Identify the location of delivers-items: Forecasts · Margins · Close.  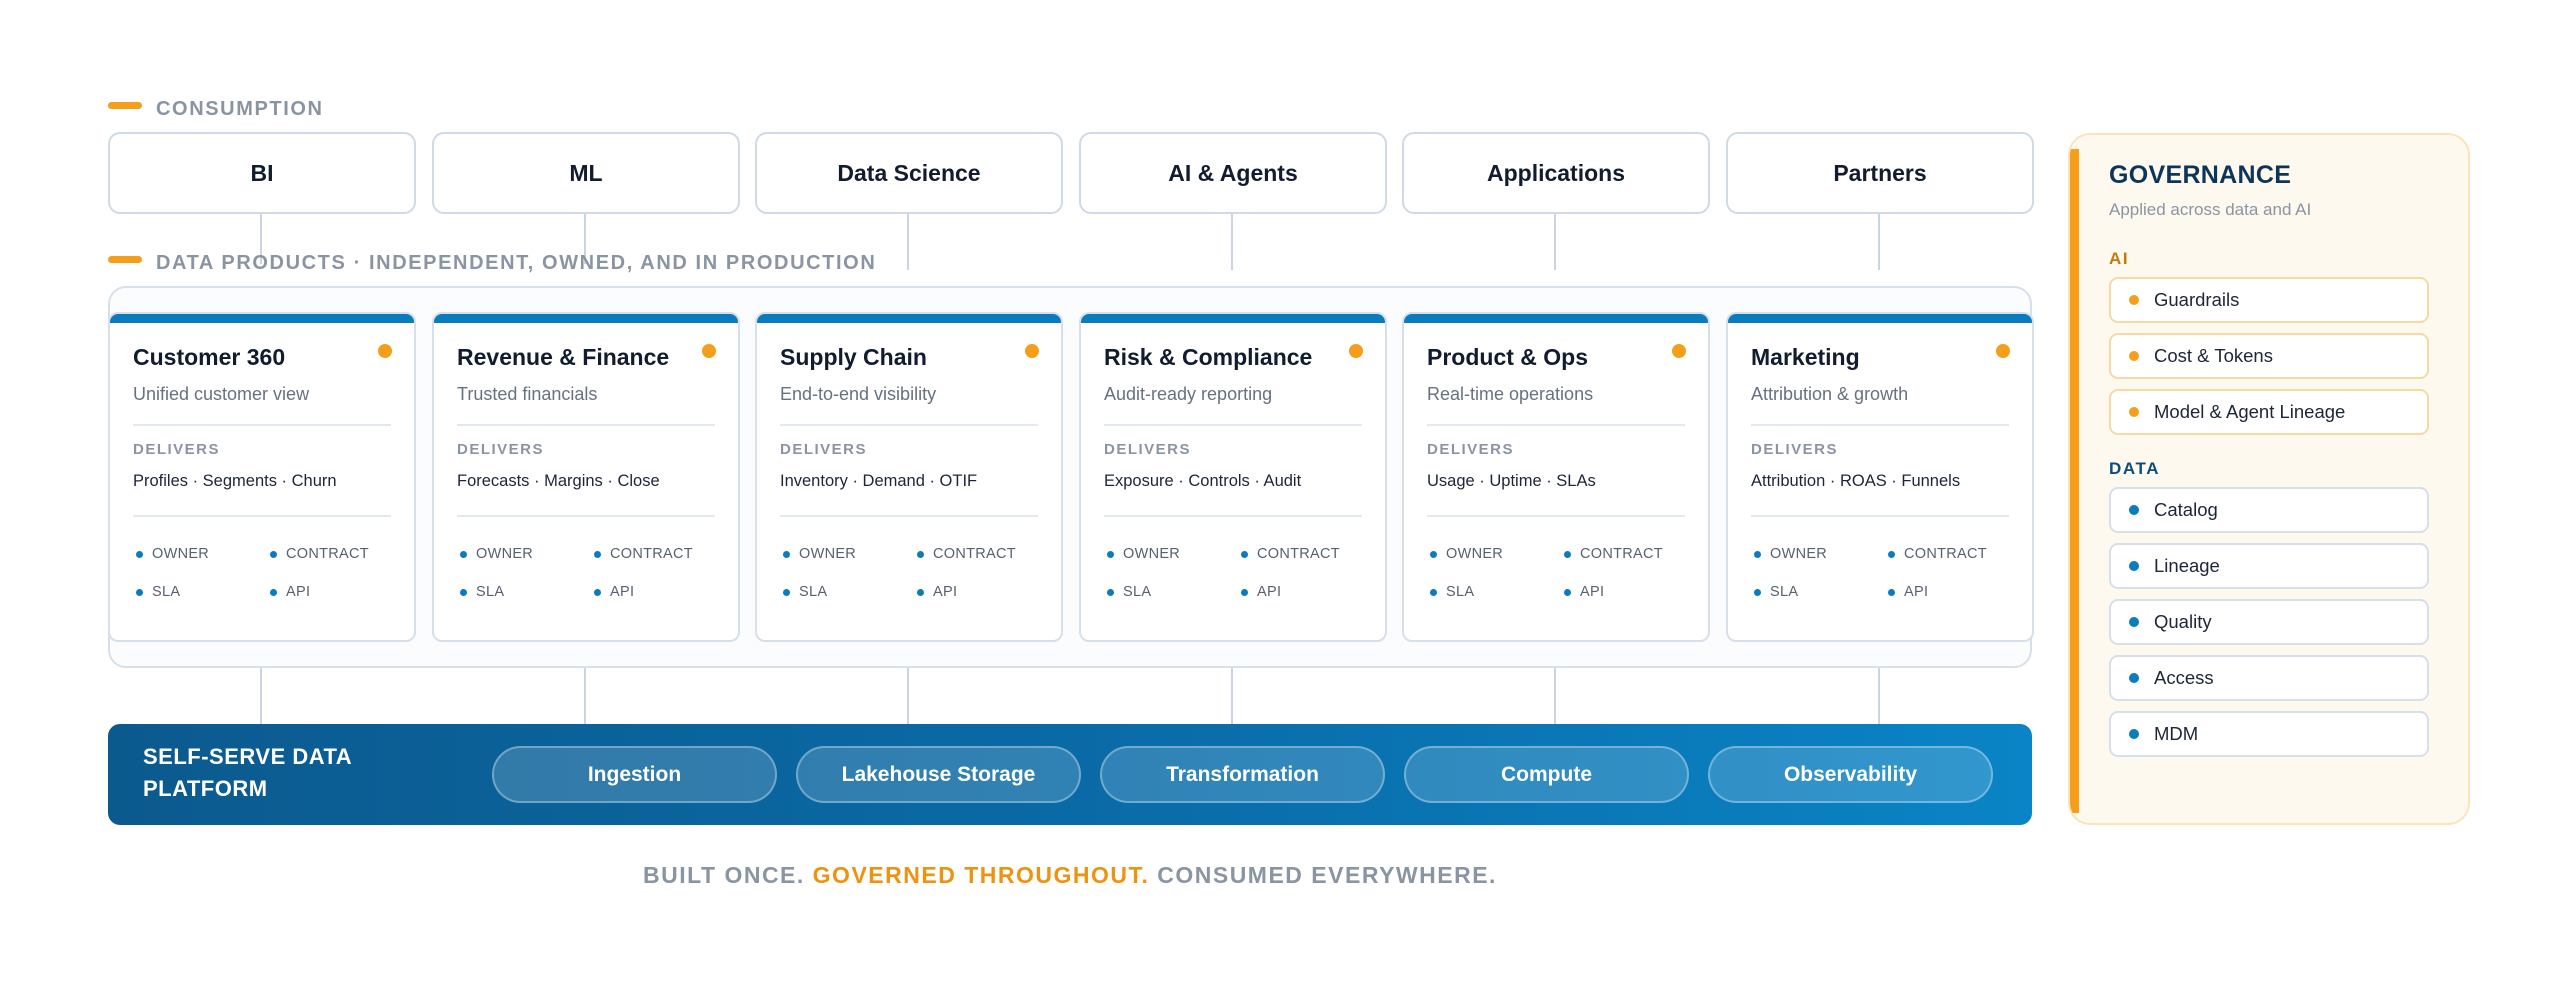
(558, 481).